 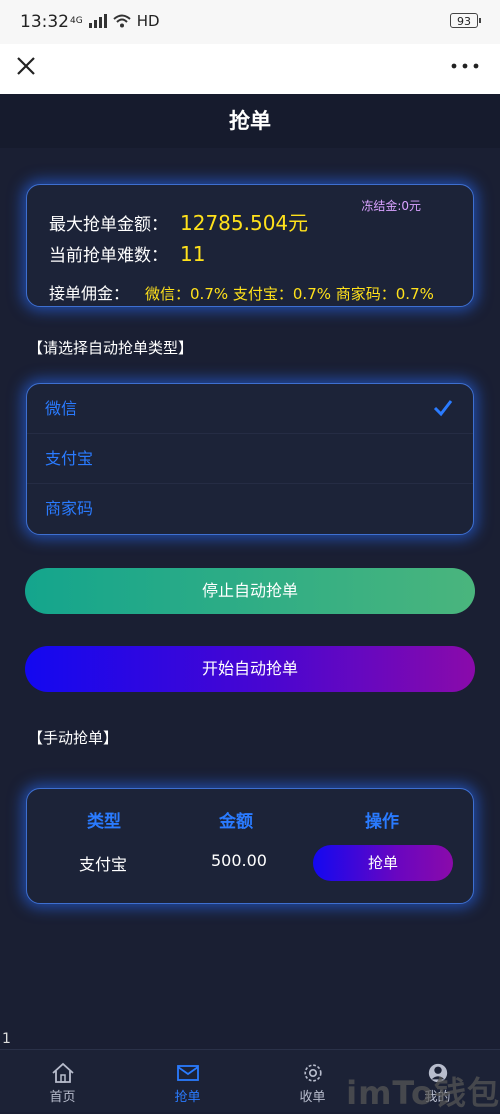 What do you see at coordinates (89, 293) in the screenshot?
I see `commission-label: 接单佣金：` at bounding box center [89, 293].